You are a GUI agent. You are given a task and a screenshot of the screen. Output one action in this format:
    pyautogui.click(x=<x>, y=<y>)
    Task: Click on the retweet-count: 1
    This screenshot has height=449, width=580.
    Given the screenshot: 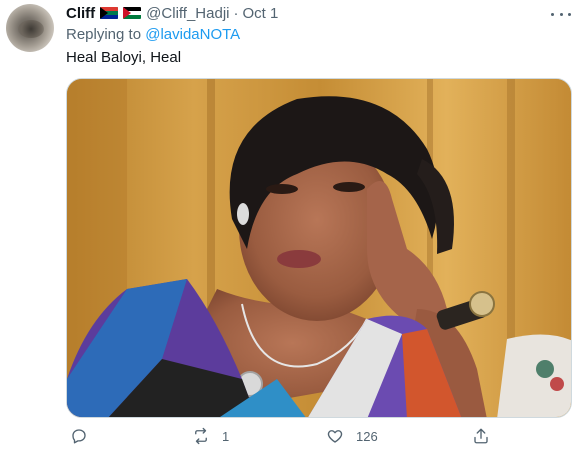 What is the action you would take?
    pyautogui.click(x=226, y=436)
    